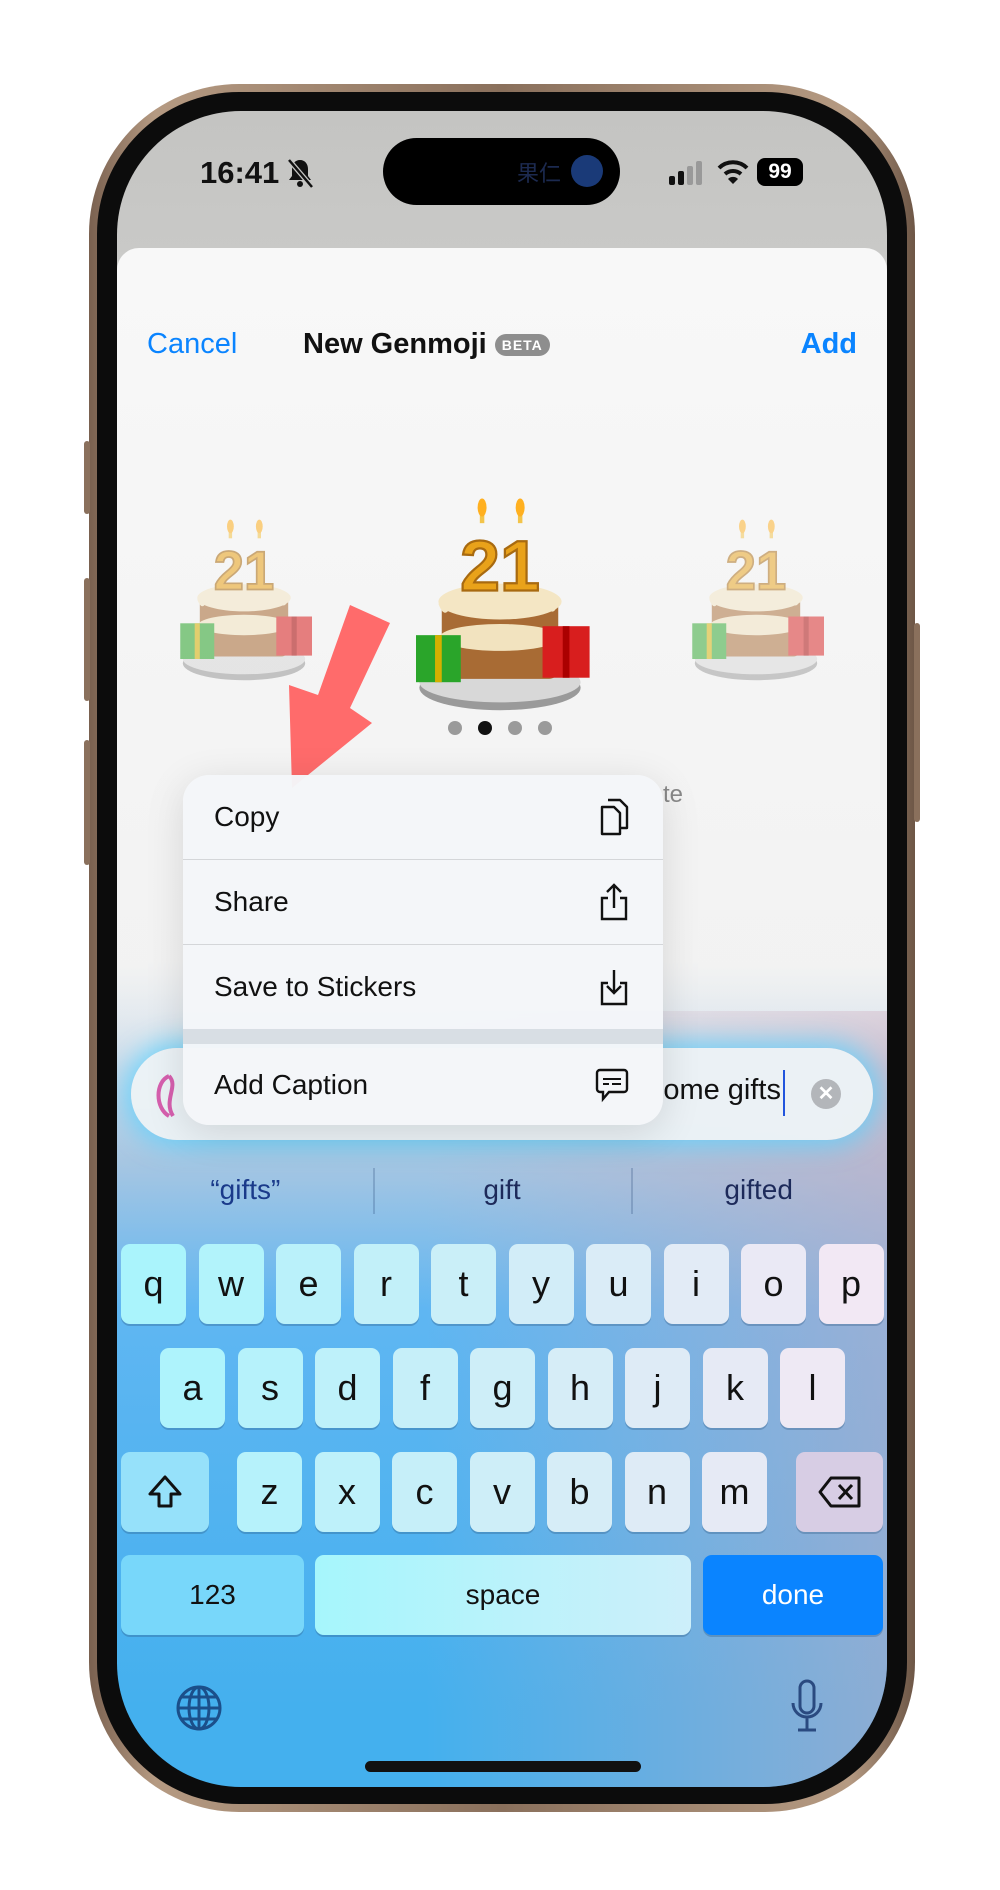 The image size is (1000, 1890). I want to click on key-label: t, so click(463, 1283).